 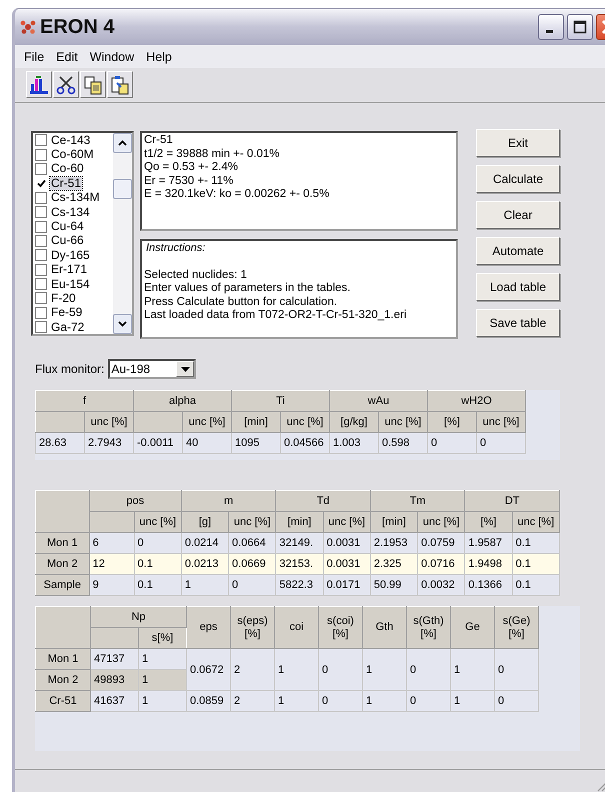 I want to click on maximize-button, so click(x=580, y=27).